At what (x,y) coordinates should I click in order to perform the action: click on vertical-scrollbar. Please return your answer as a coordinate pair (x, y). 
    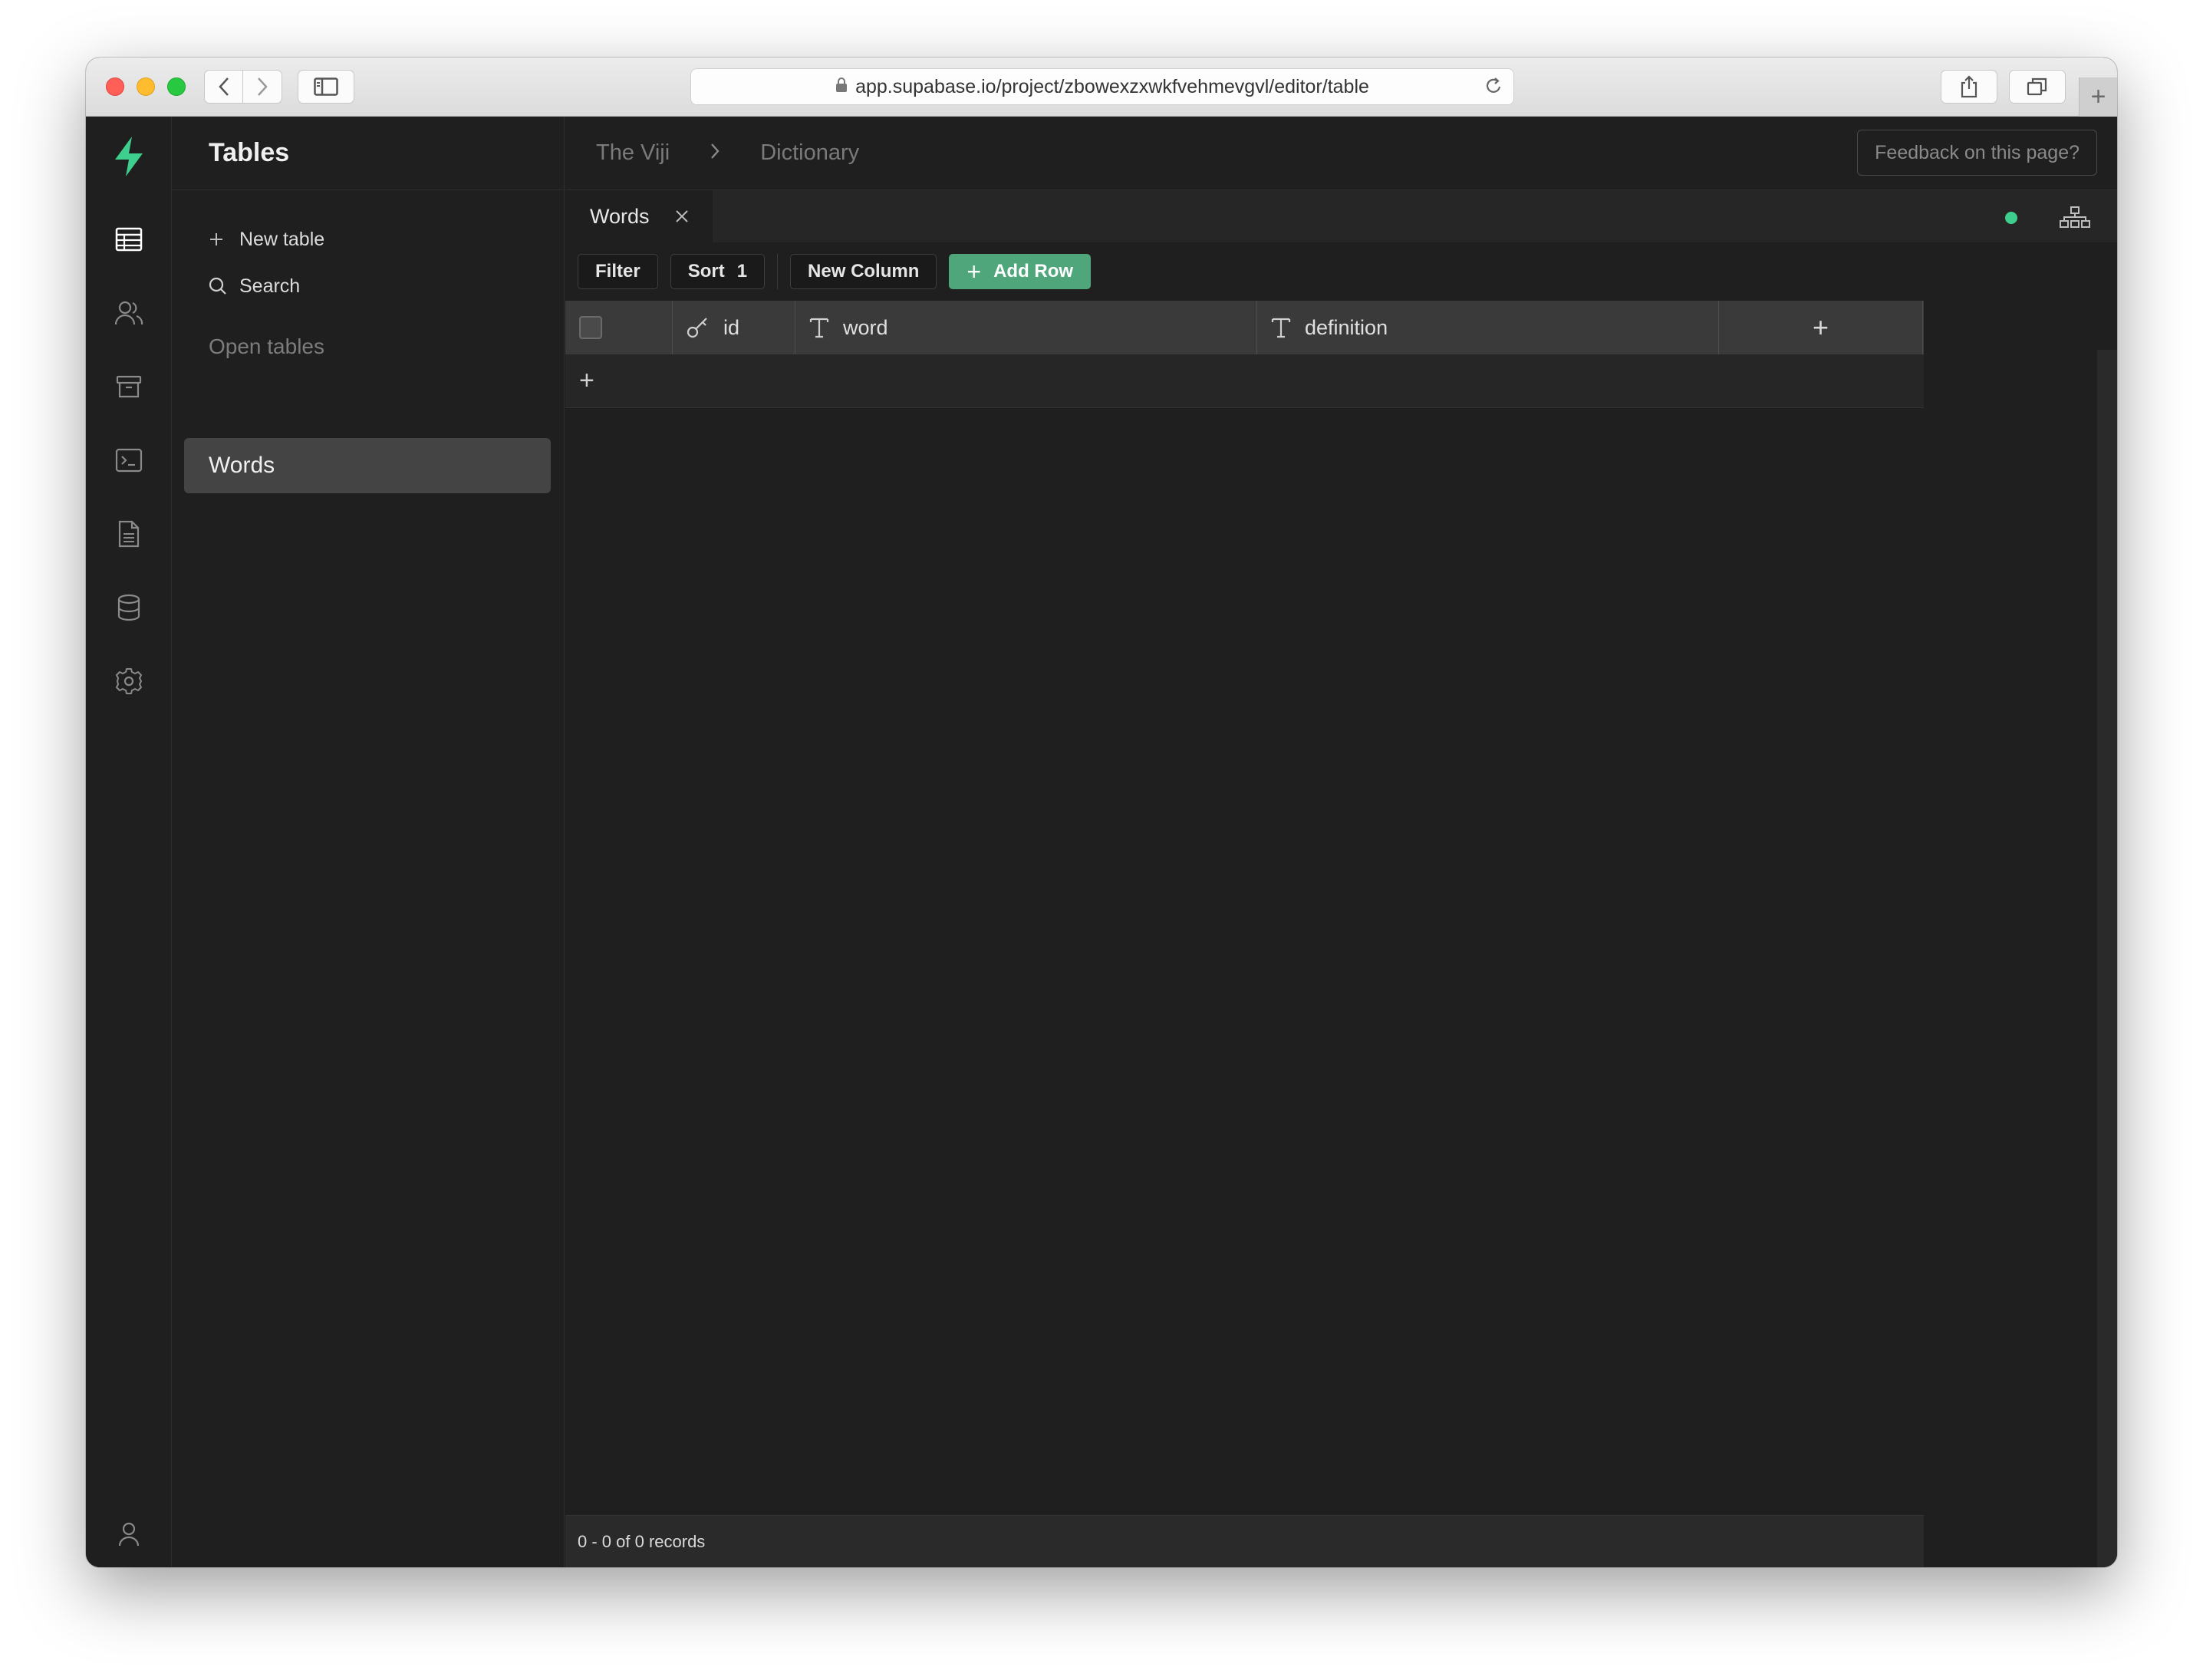
    Looking at the image, I should click on (2107, 958).